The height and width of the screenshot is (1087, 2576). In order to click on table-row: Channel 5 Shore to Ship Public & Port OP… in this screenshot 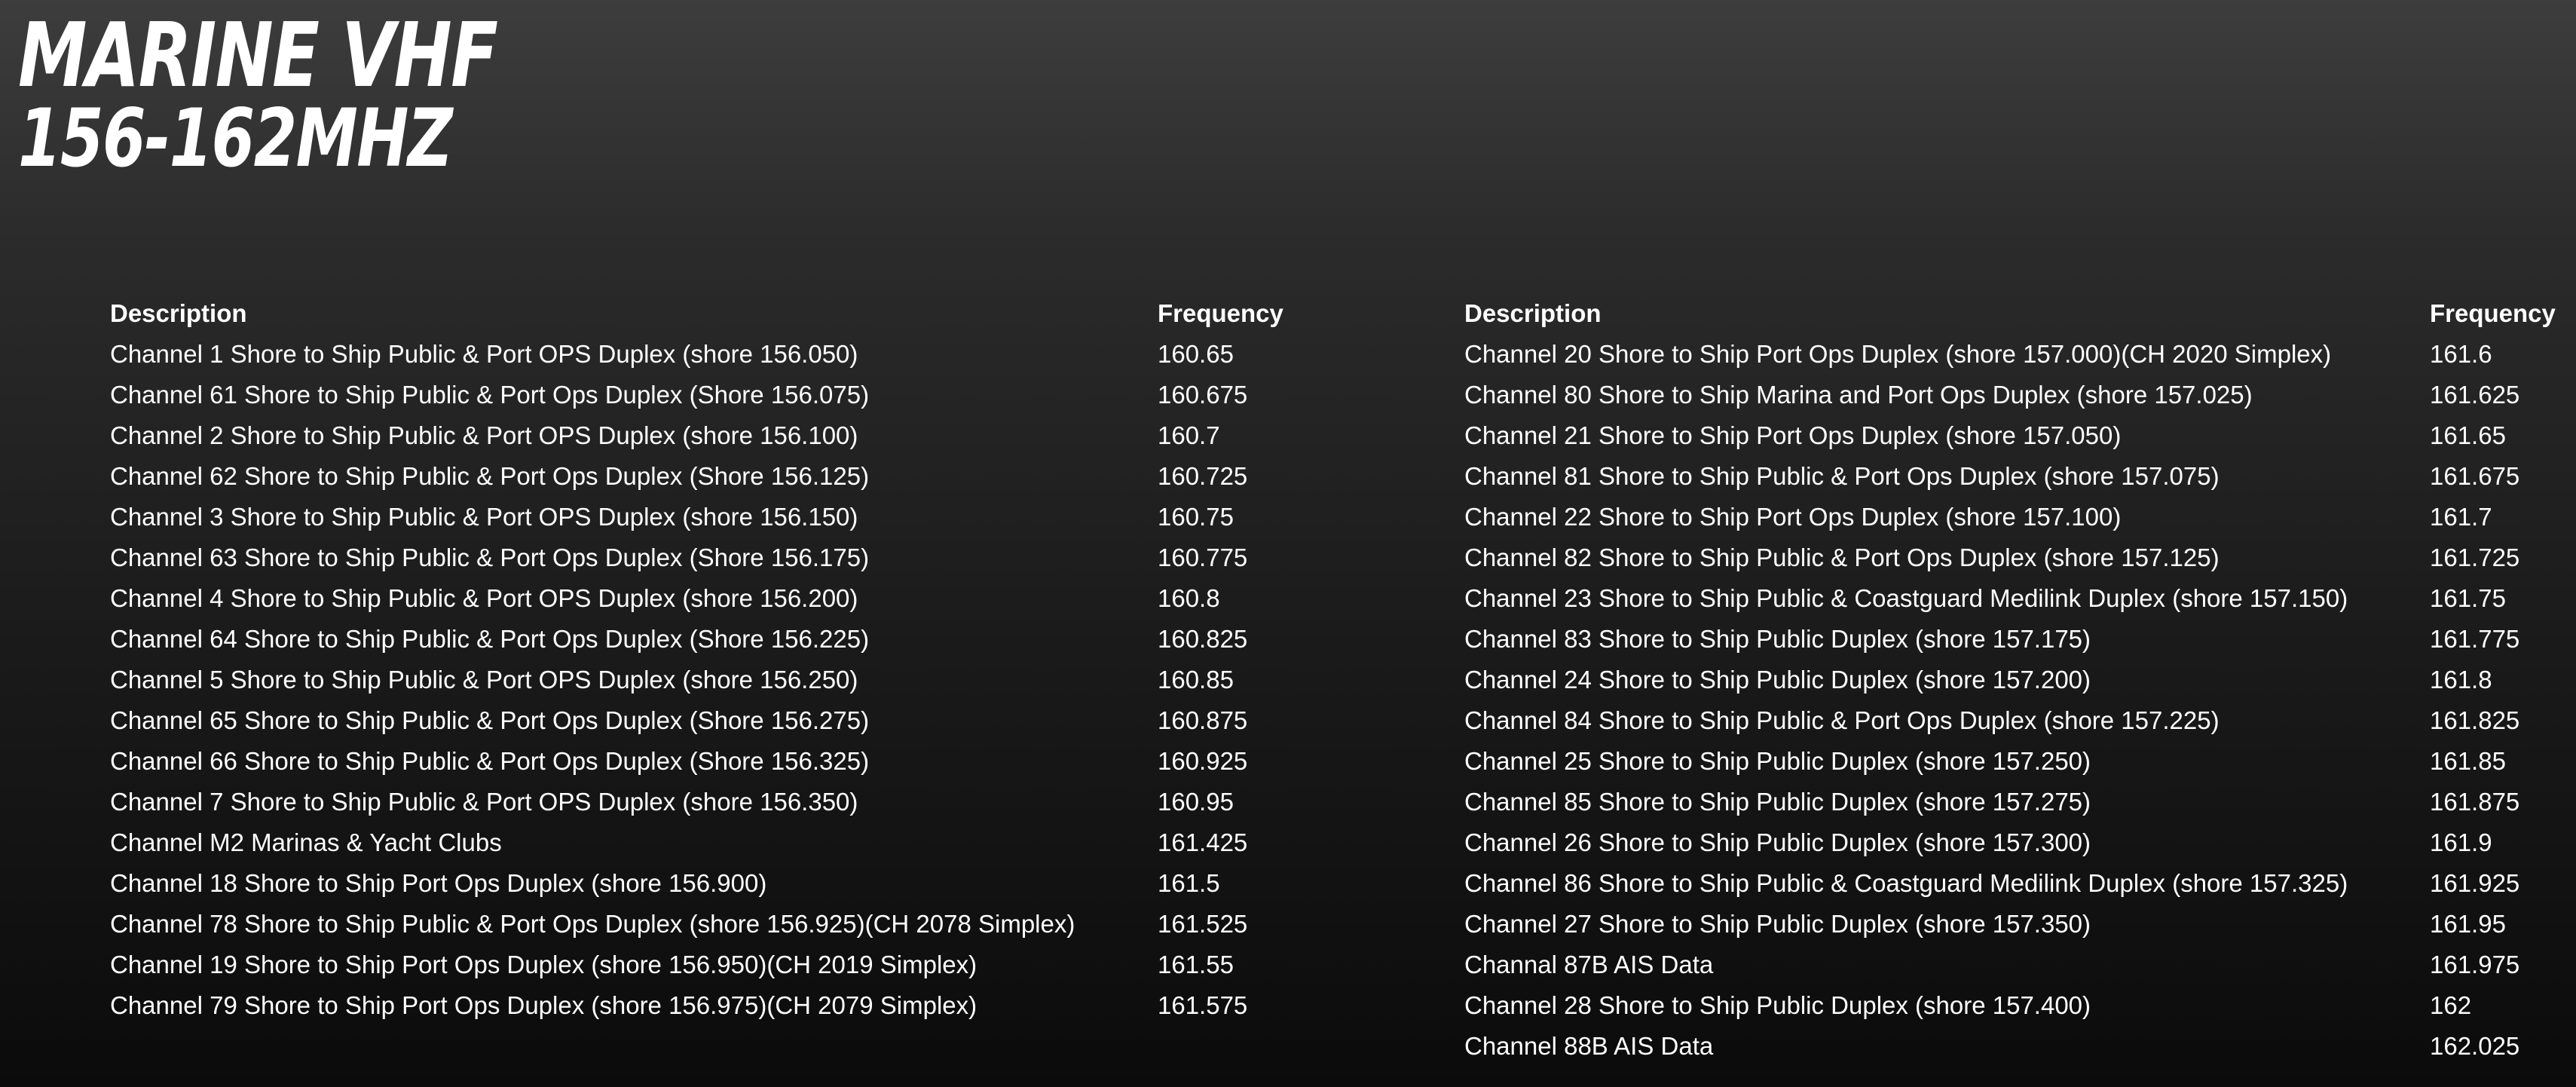, I will do `click(720, 680)`.